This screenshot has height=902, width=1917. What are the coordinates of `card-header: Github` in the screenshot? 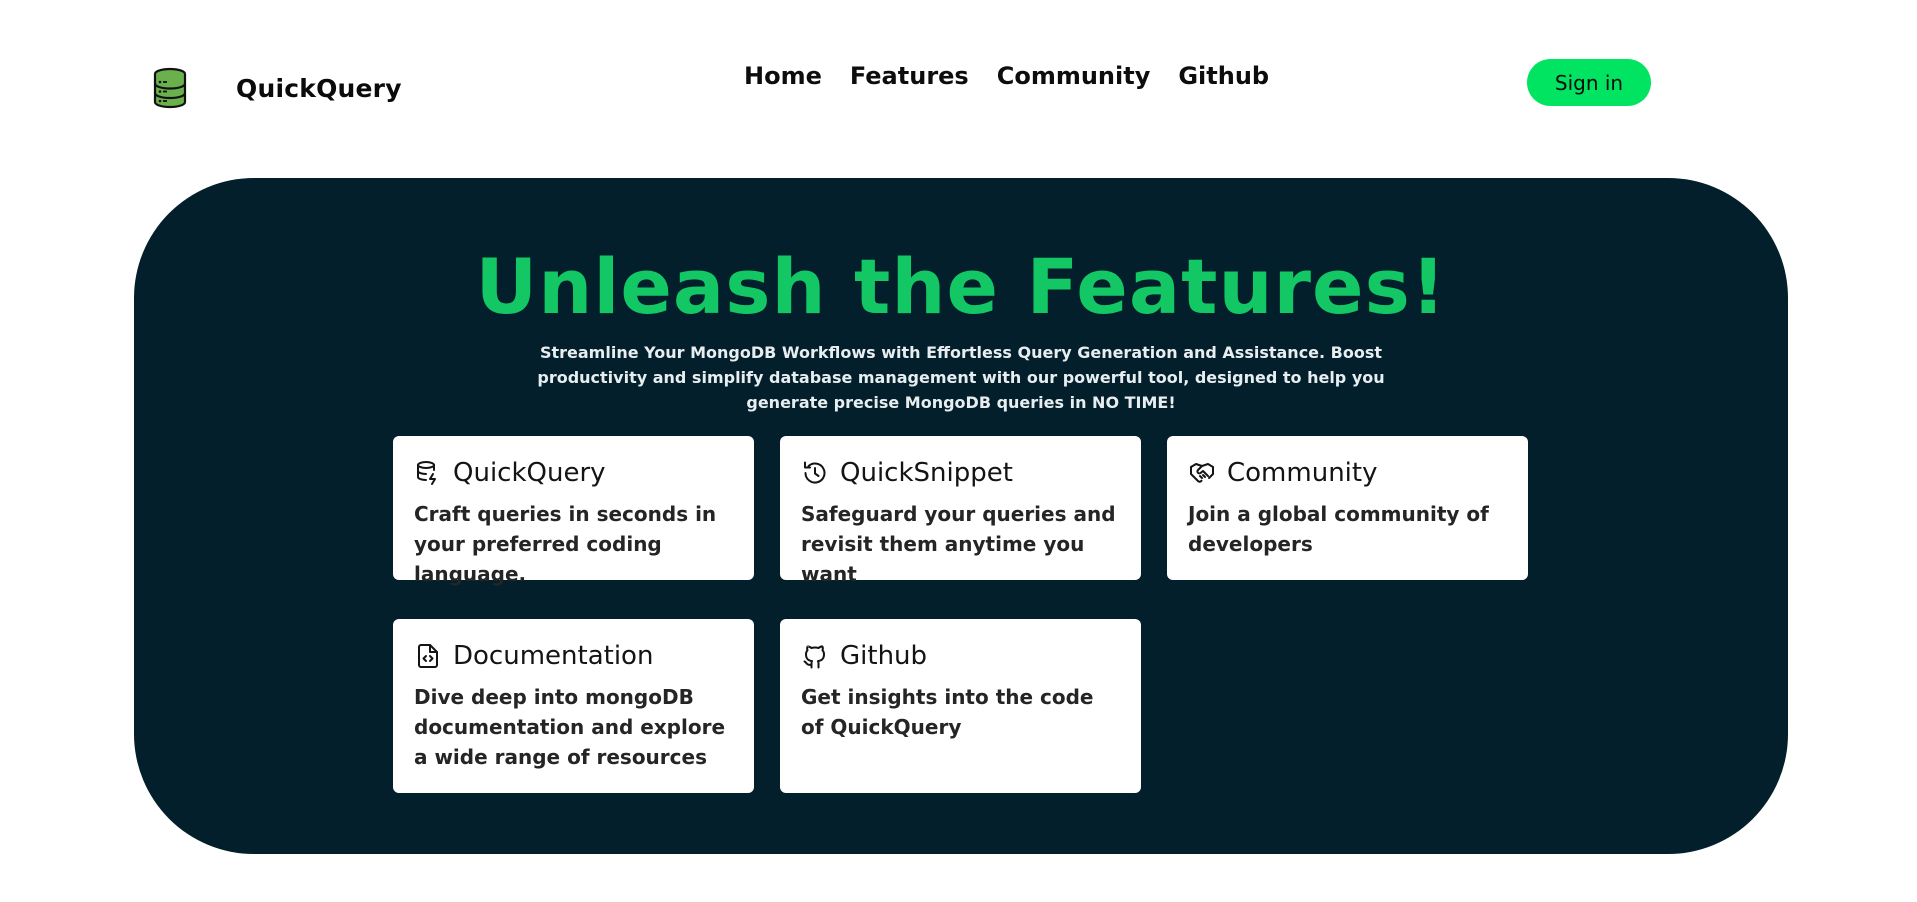 It's located at (961, 656).